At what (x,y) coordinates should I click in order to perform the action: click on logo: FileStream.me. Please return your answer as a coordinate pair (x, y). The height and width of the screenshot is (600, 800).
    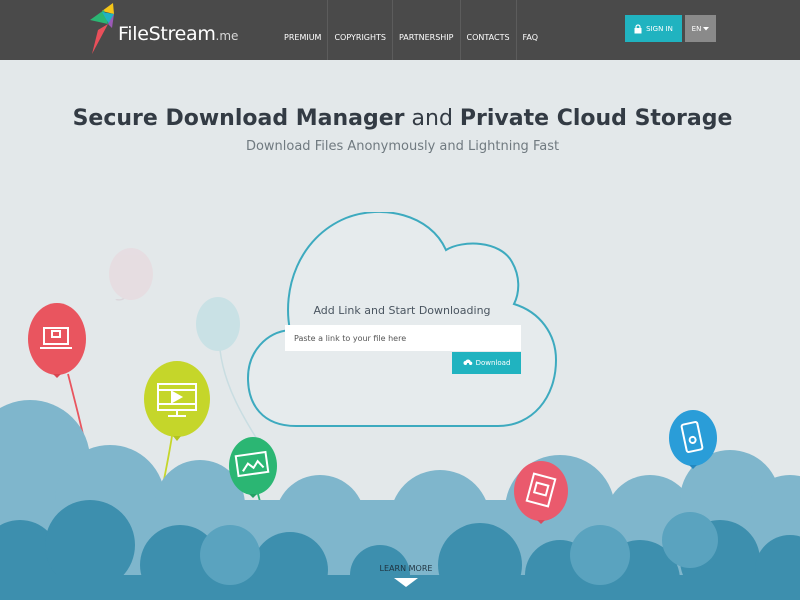
    Looking at the image, I should click on (168, 30).